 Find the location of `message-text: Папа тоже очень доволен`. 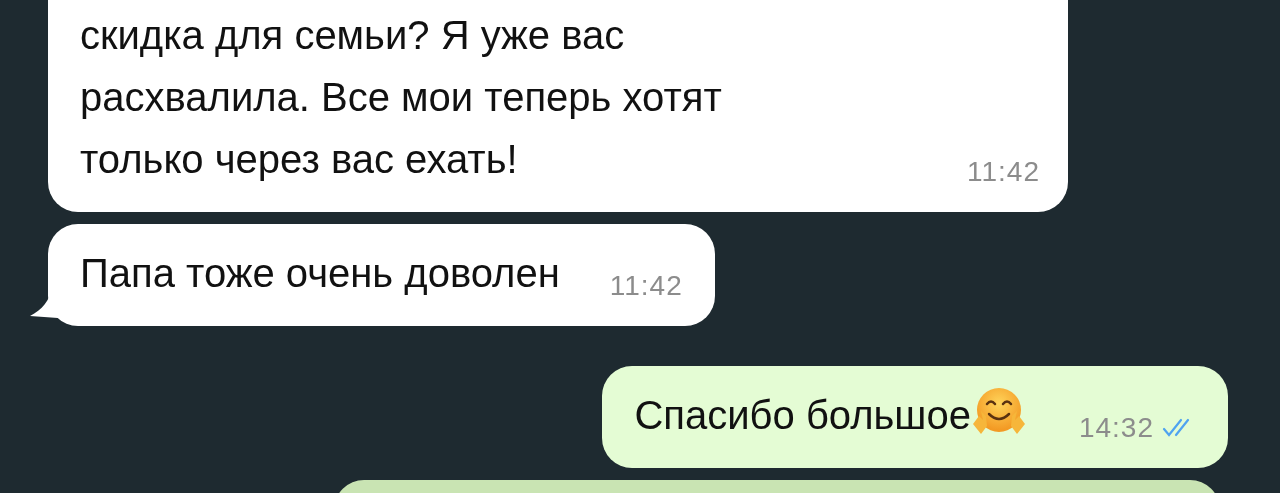

message-text: Папа тоже очень доволен is located at coordinates (320, 273).